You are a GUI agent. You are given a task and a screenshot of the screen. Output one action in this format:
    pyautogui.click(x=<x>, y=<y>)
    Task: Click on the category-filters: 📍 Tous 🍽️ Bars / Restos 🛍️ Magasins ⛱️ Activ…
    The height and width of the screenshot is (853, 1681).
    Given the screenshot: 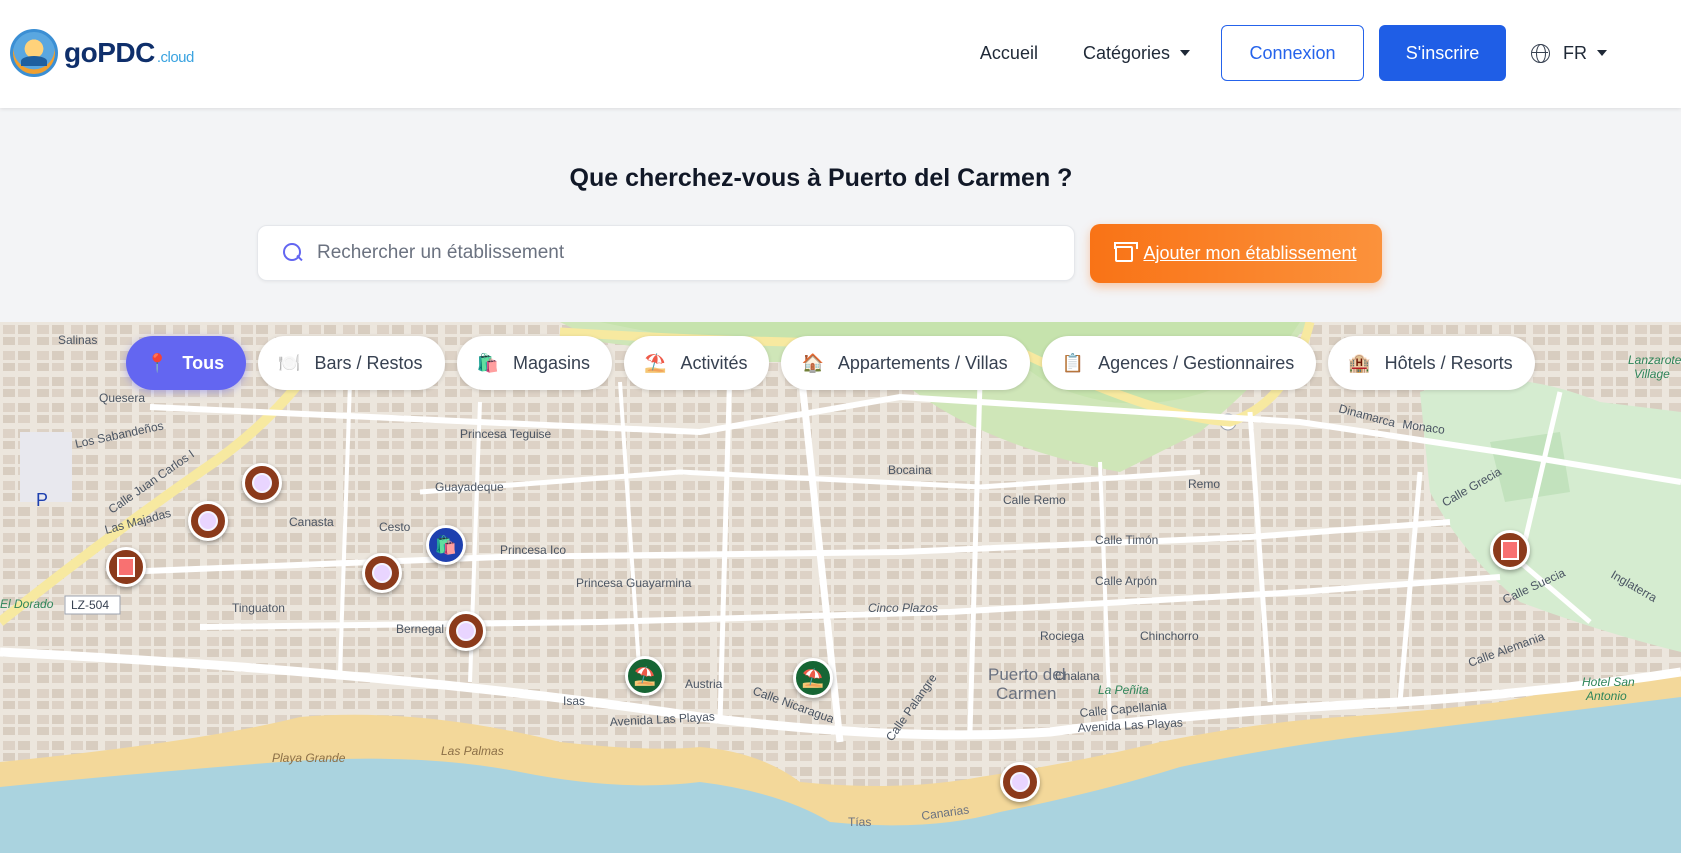 What is the action you would take?
    pyautogui.click(x=836, y=363)
    